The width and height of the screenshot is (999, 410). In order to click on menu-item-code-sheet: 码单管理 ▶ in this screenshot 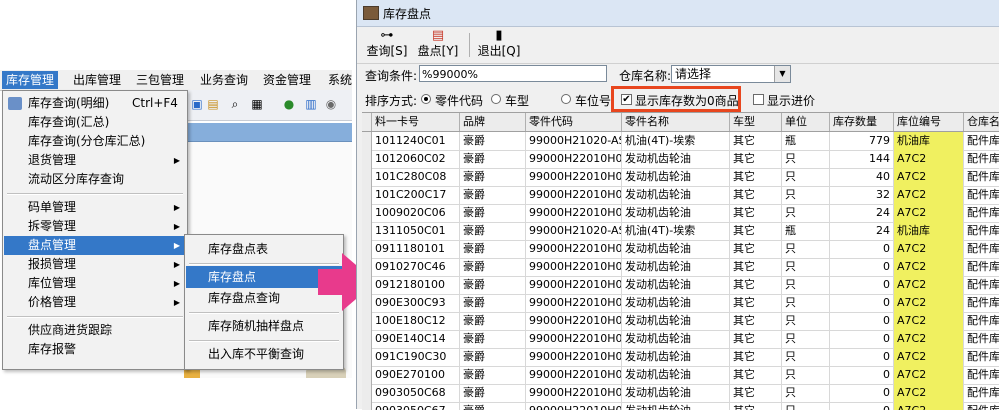, I will do `click(95, 207)`.